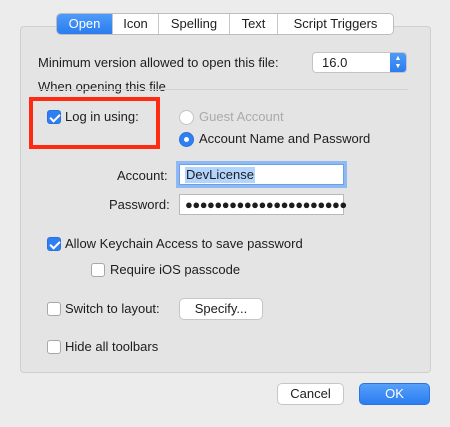 Image resolution: width=450 pixels, height=427 pixels. I want to click on tab-script-triggers: Script Triggers, so click(335, 24).